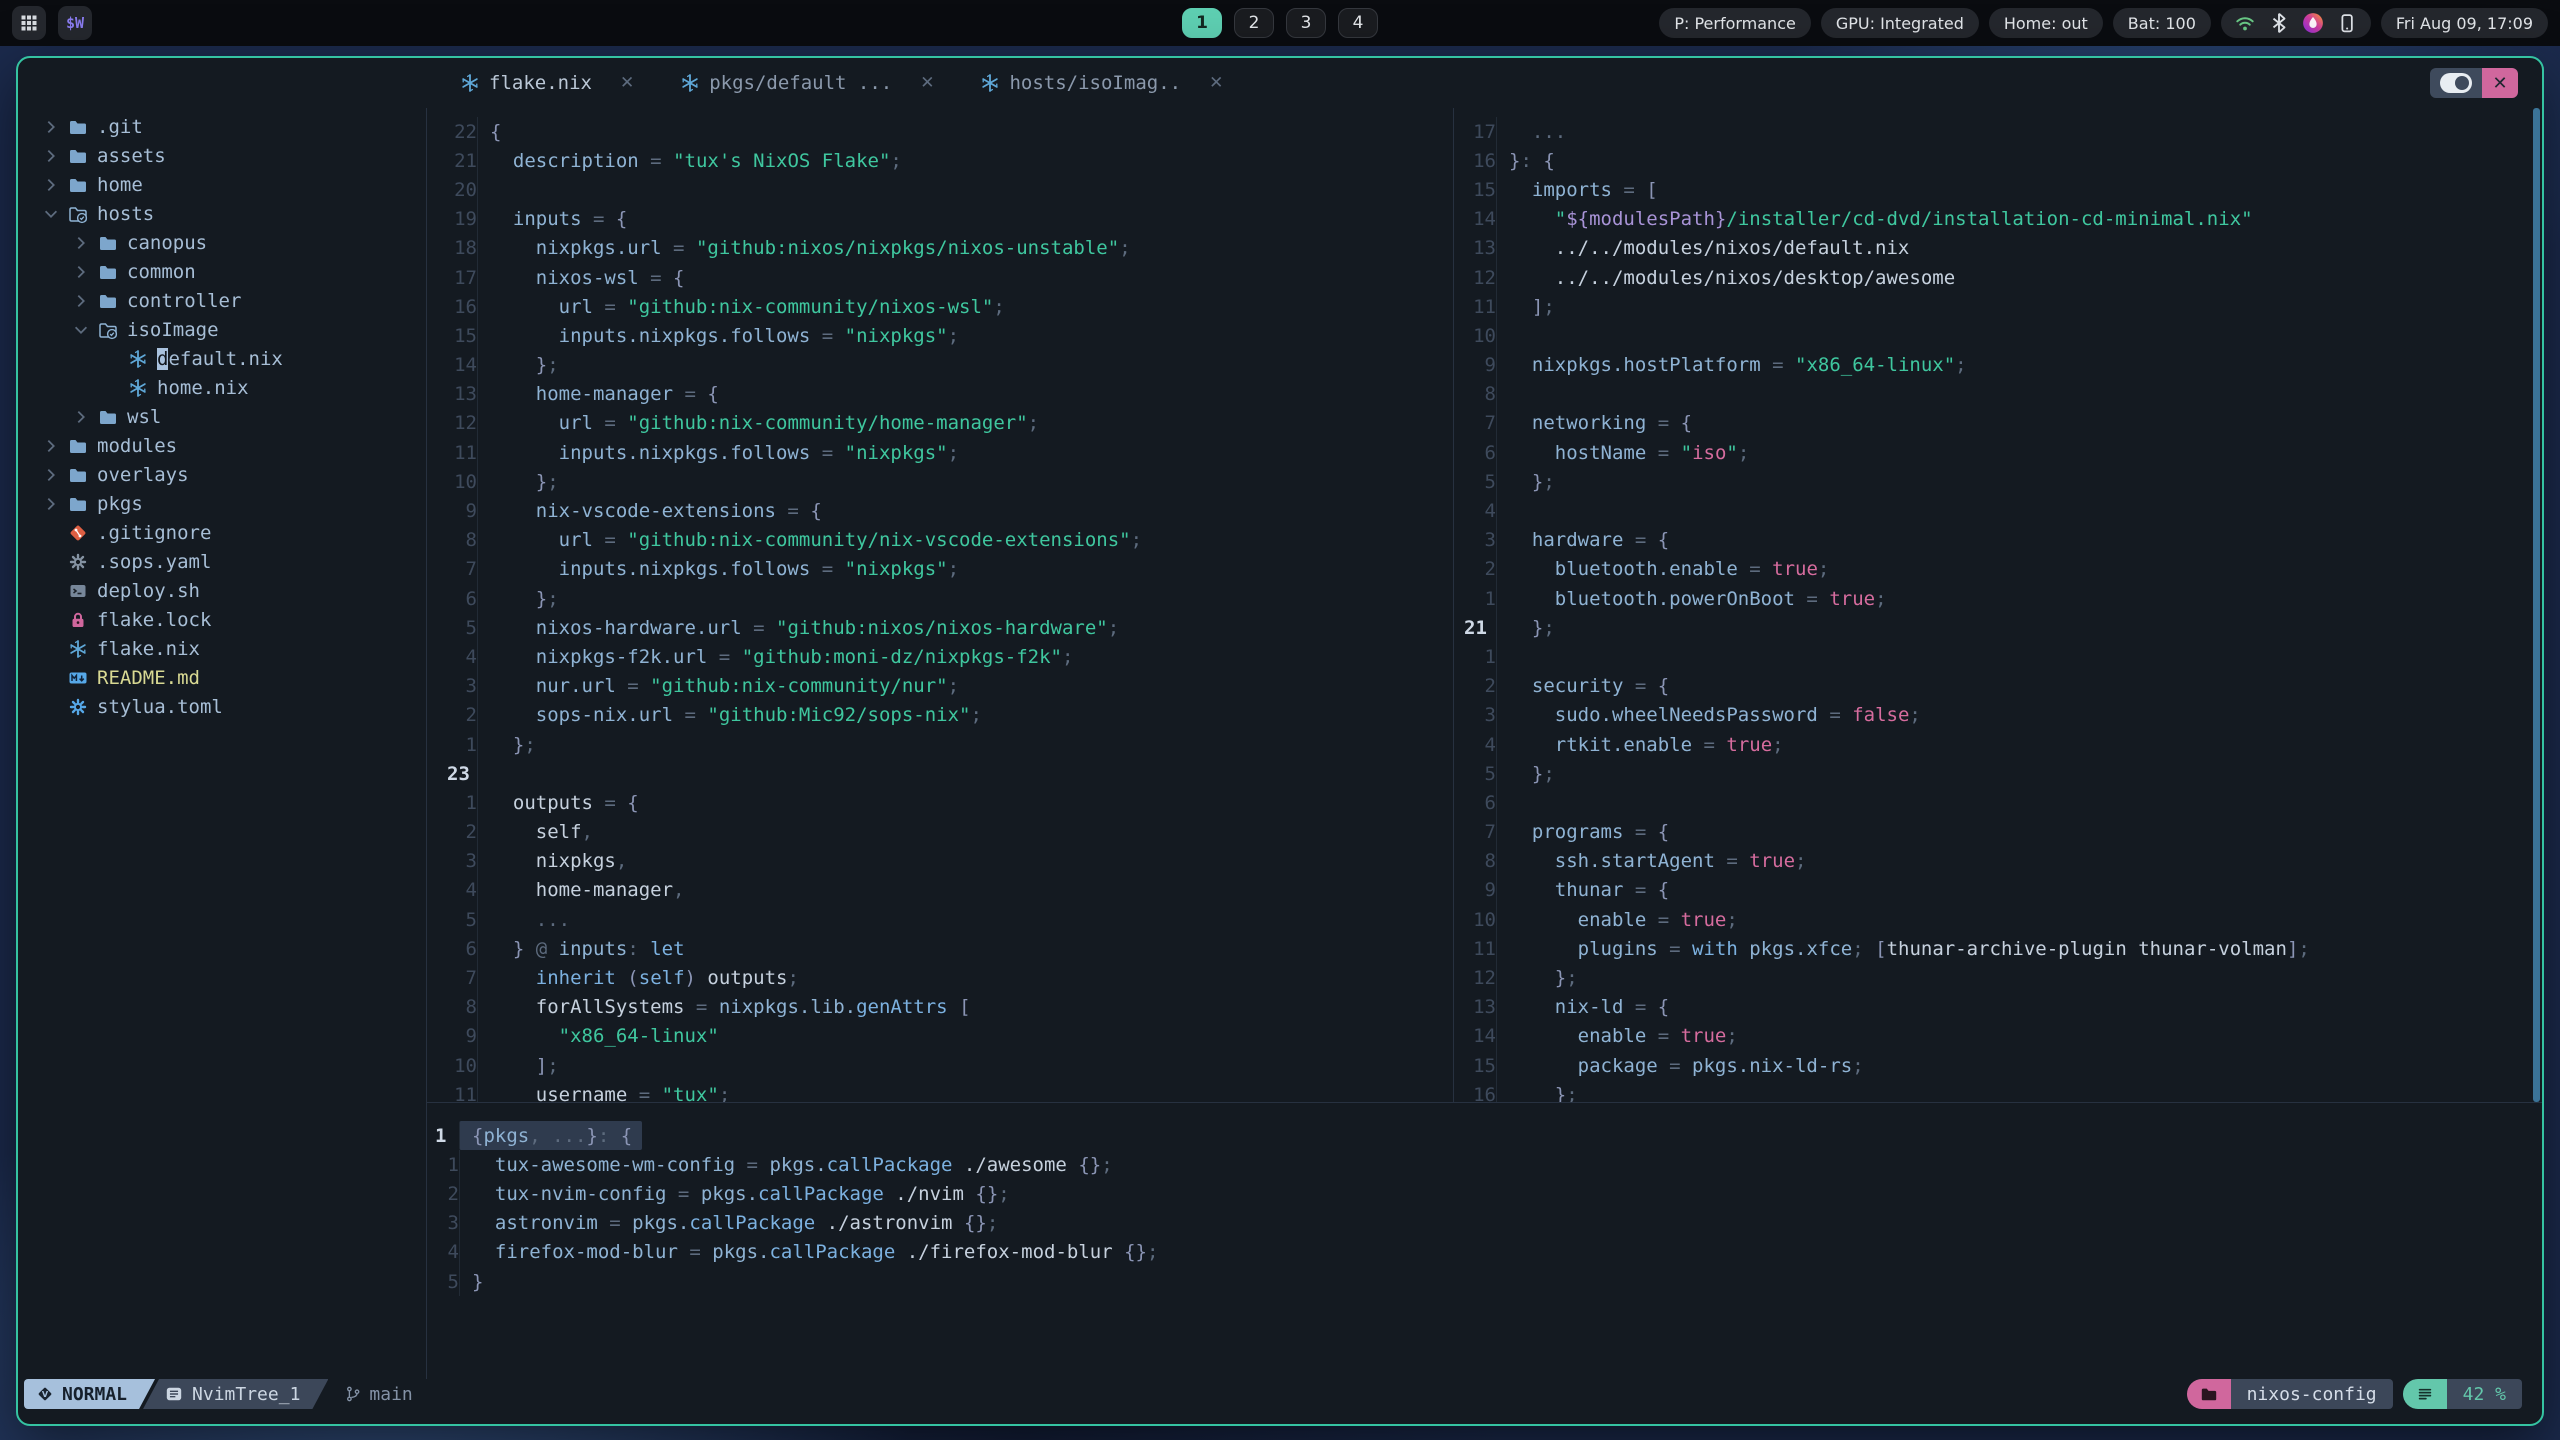  I want to click on tree-item: stylua.toml, so click(222, 706).